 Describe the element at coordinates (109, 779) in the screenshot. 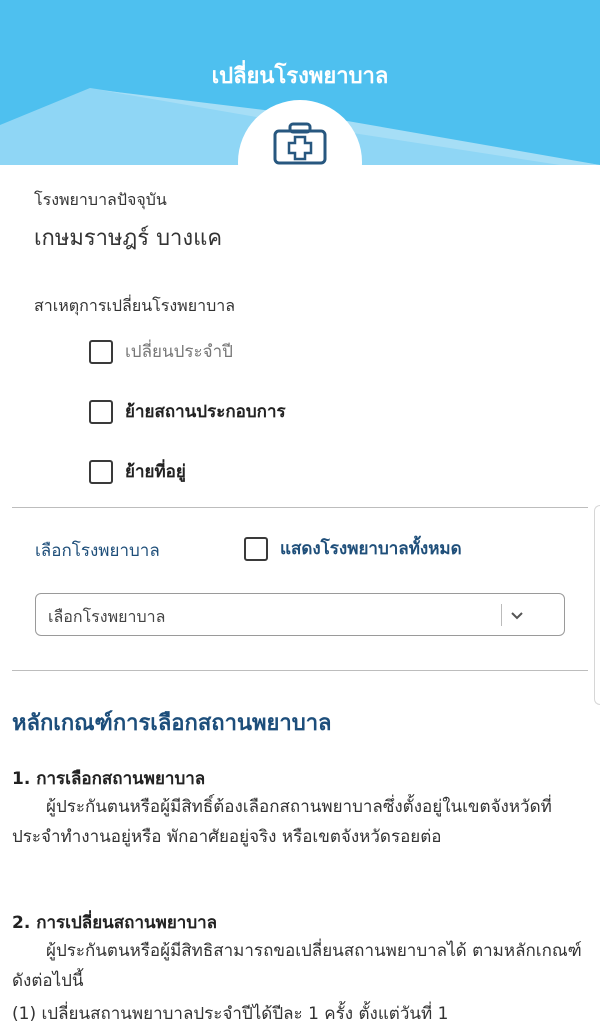

I see `rule-heading: 1. การเลือกสถานพยาบาล` at that location.